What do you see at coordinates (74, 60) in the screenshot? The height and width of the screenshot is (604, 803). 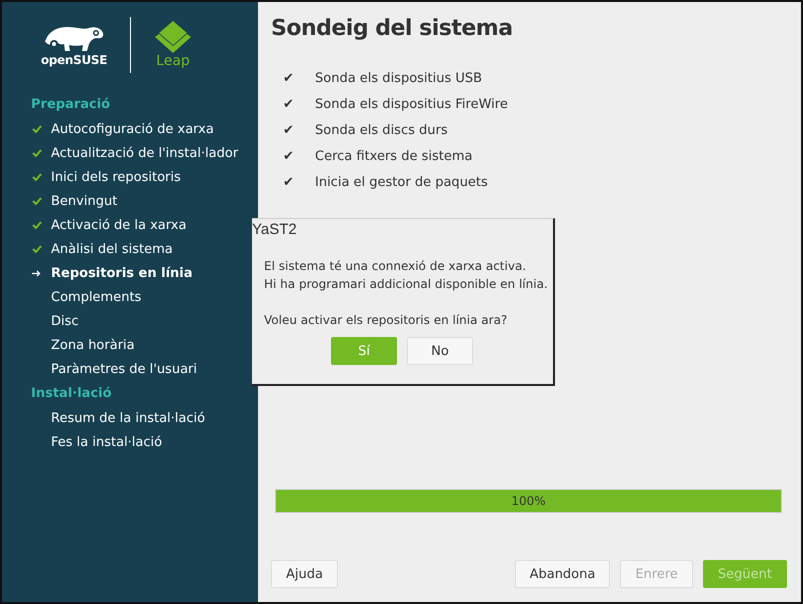 I see `brand-name: openSUSE` at bounding box center [74, 60].